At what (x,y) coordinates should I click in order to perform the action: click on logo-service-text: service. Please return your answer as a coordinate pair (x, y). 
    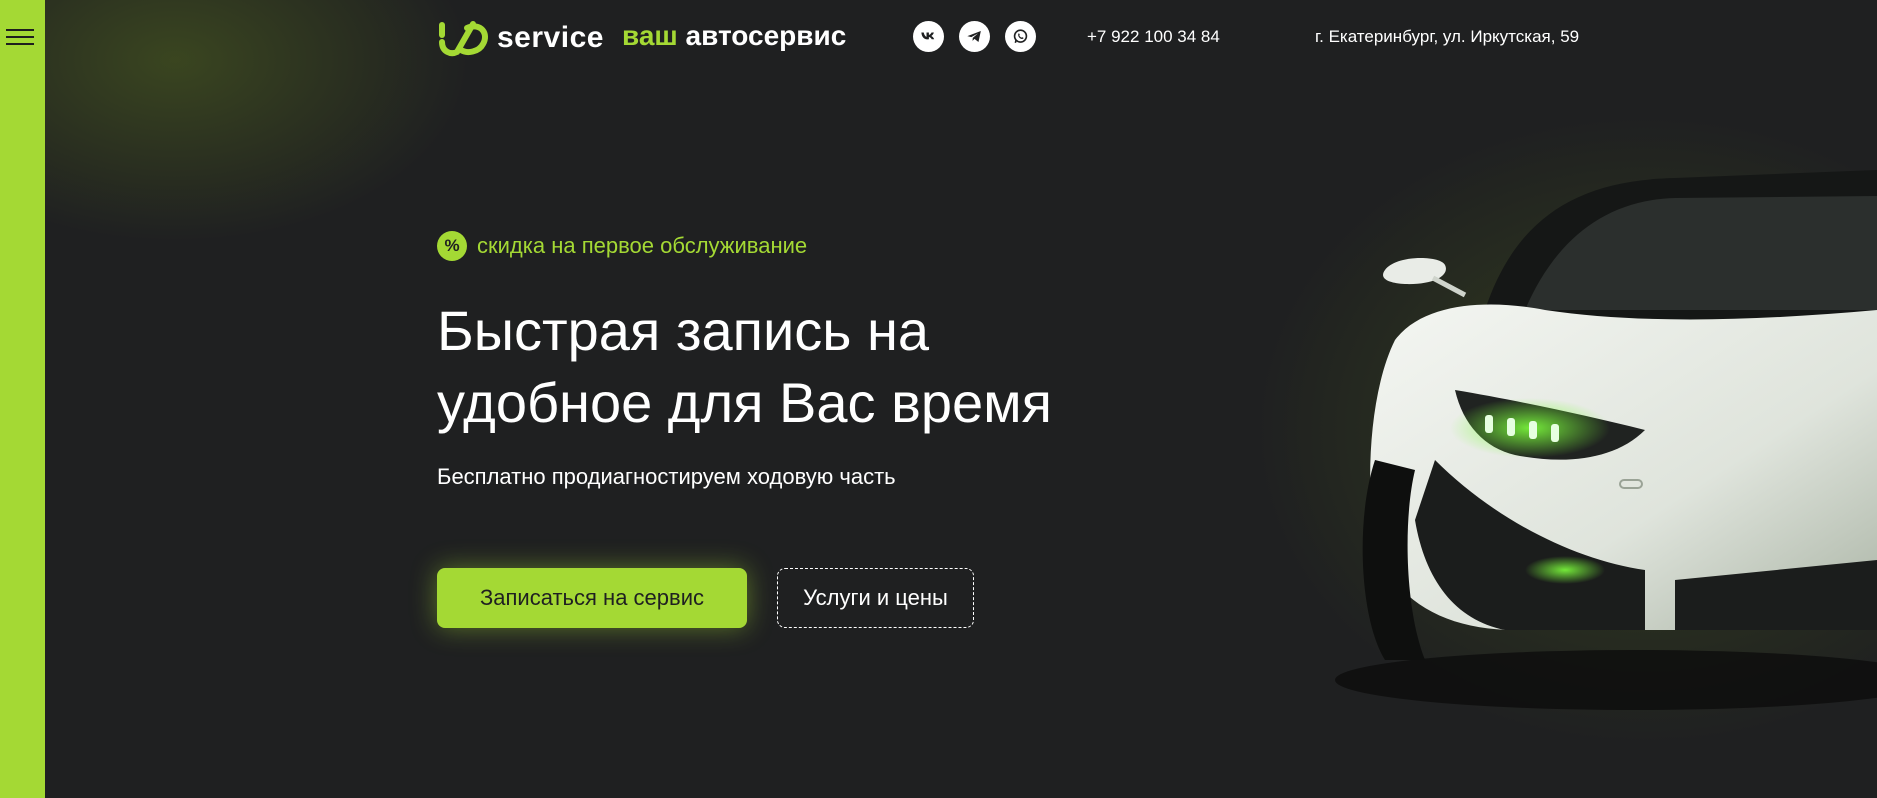
    Looking at the image, I should click on (550, 37).